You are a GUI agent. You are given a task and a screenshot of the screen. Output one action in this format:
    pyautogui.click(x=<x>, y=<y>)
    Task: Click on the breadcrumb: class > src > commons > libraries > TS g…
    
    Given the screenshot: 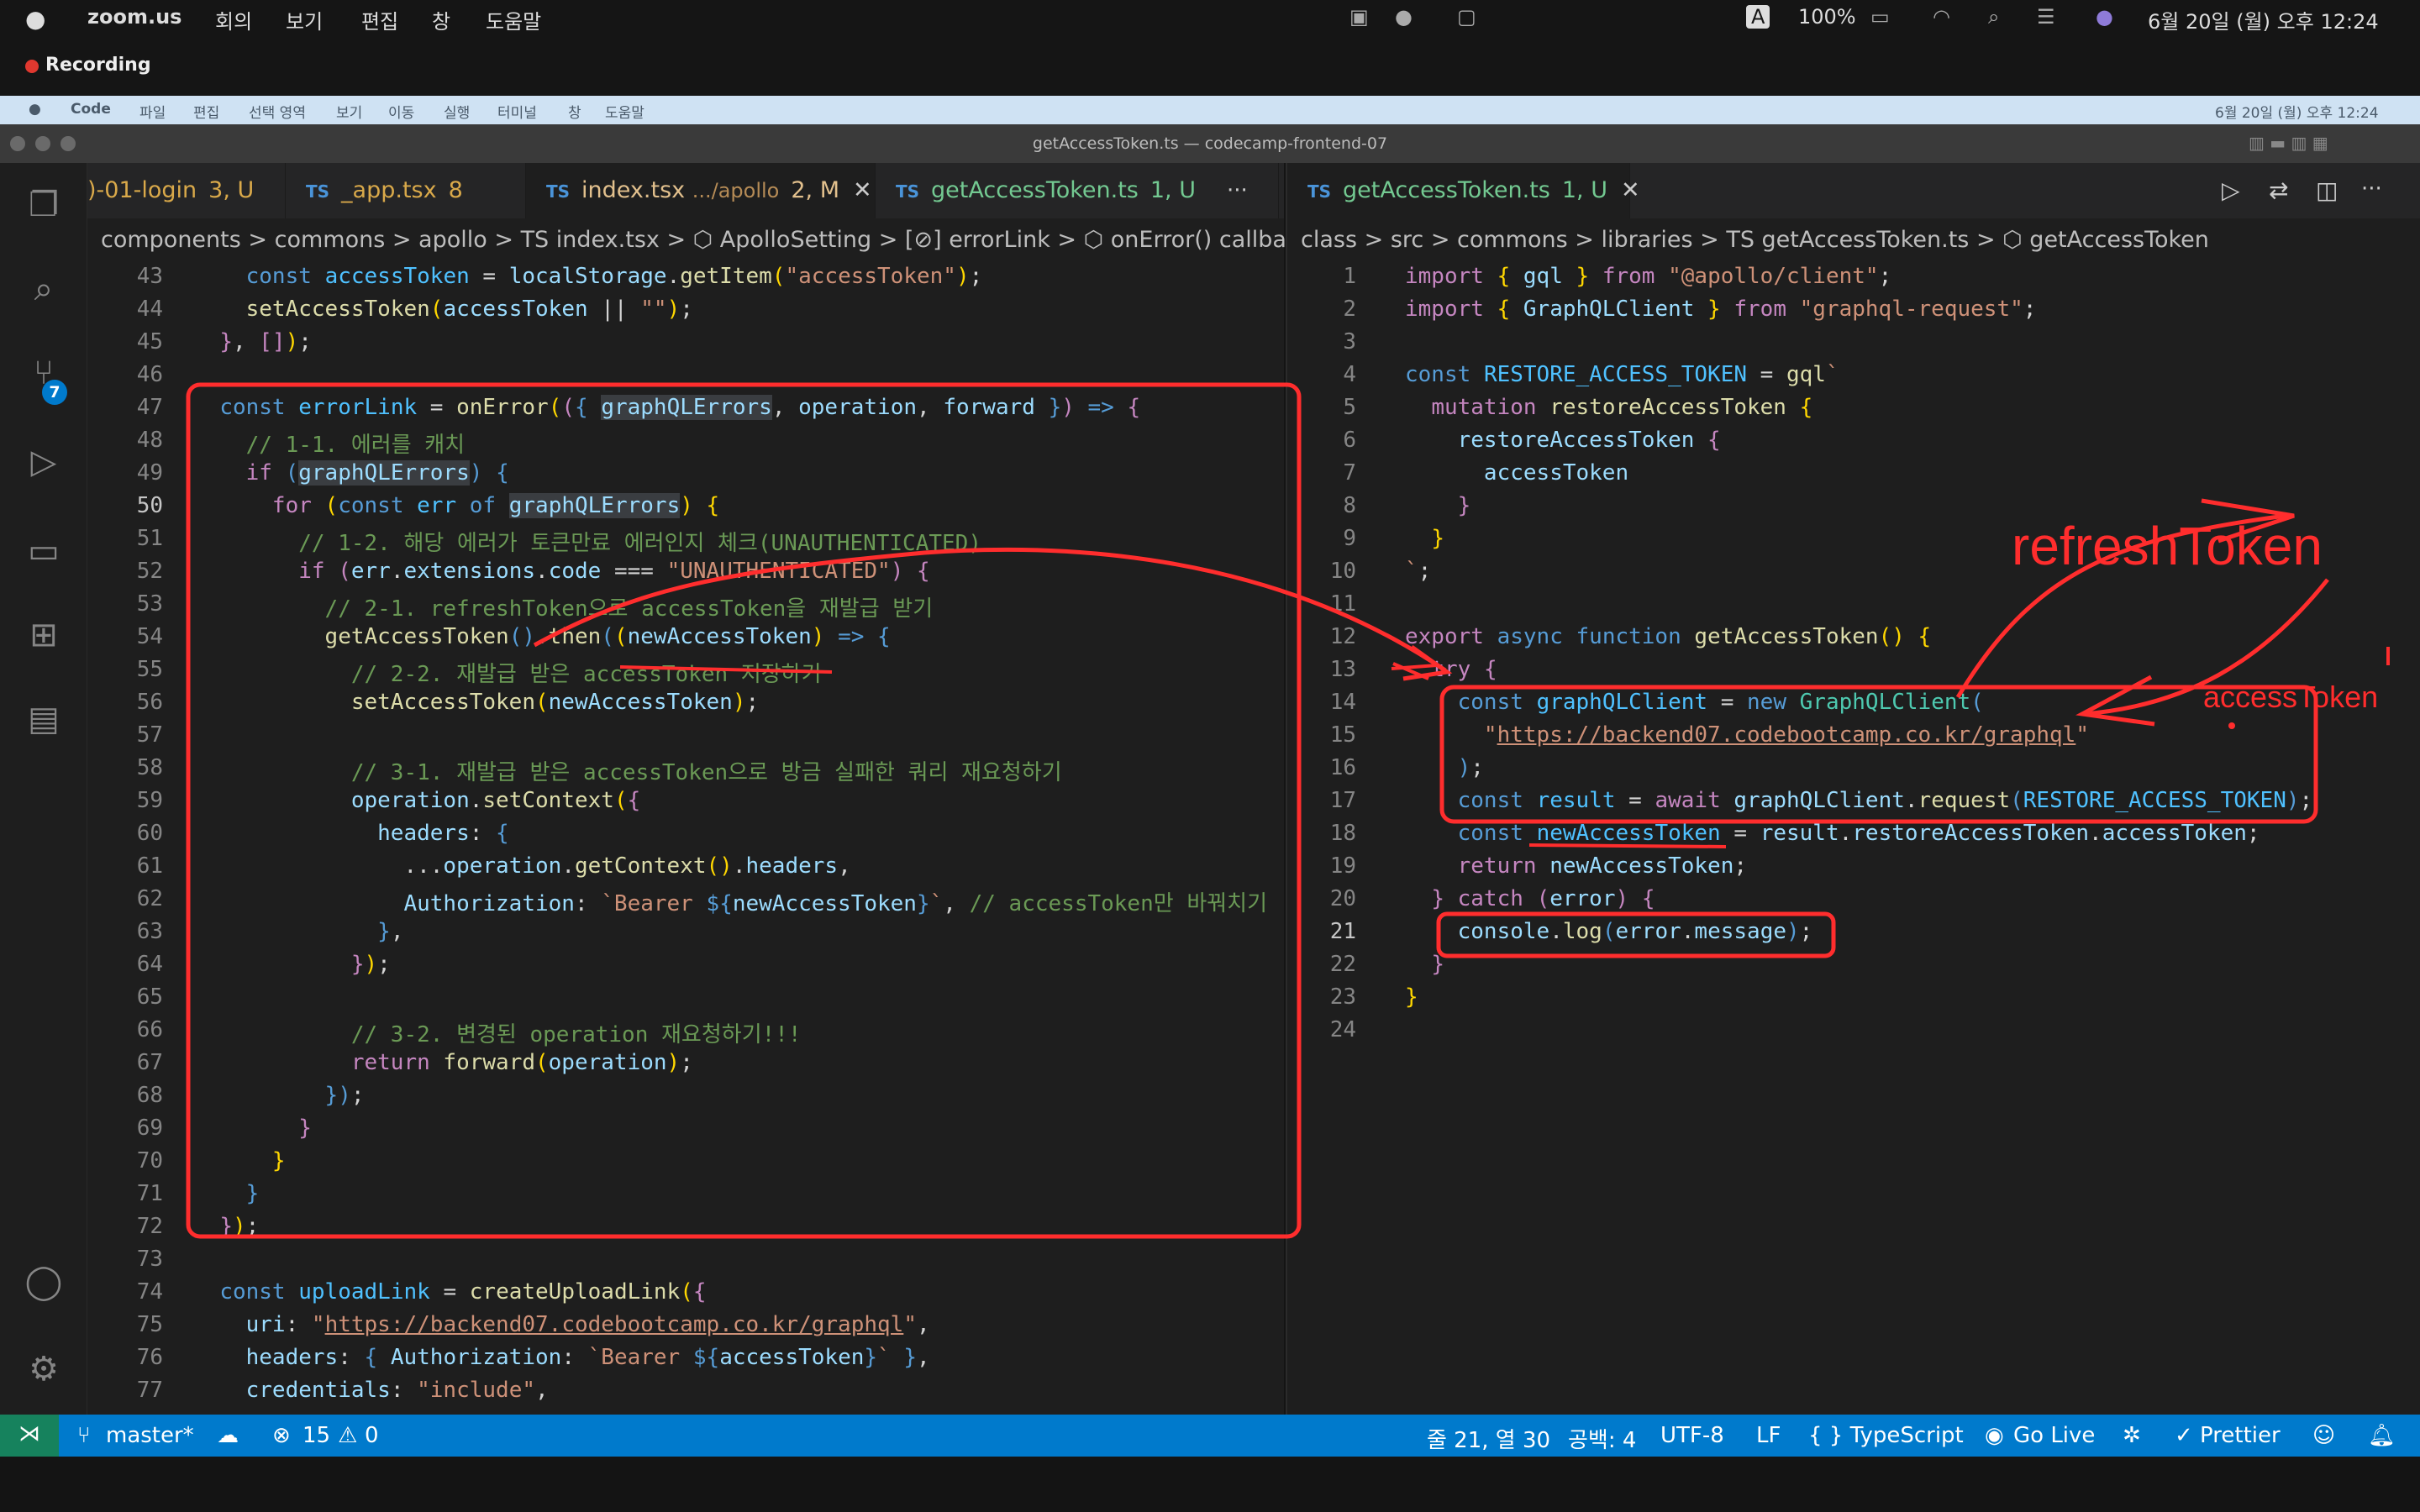 What is the action you would take?
    pyautogui.click(x=1854, y=240)
    